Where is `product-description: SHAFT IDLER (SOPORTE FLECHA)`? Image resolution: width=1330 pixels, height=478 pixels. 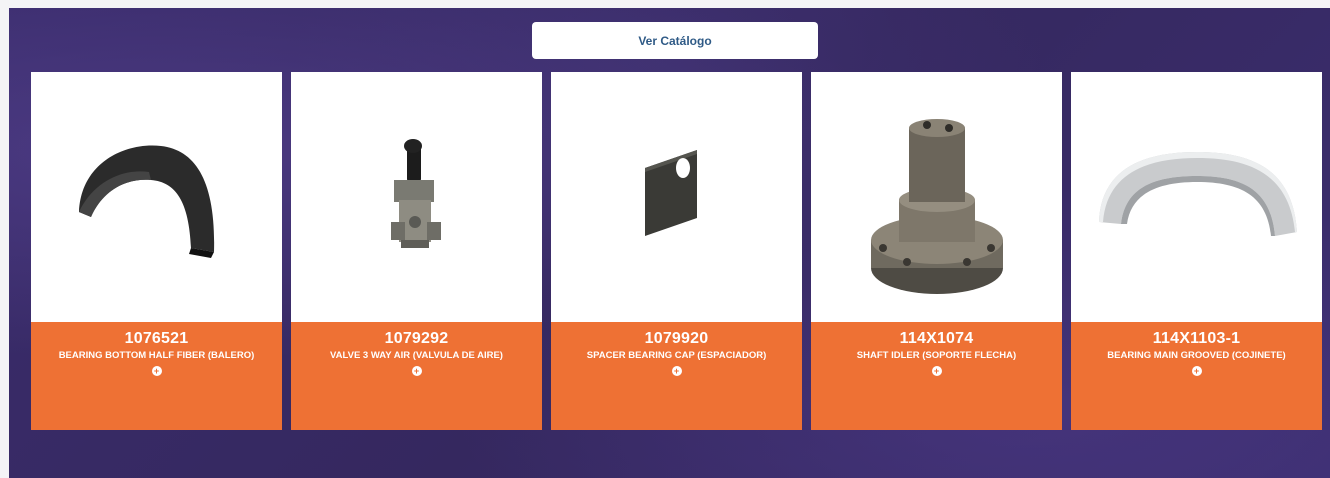 product-description: SHAFT IDLER (SOPORTE FLECHA) is located at coordinates (936, 355).